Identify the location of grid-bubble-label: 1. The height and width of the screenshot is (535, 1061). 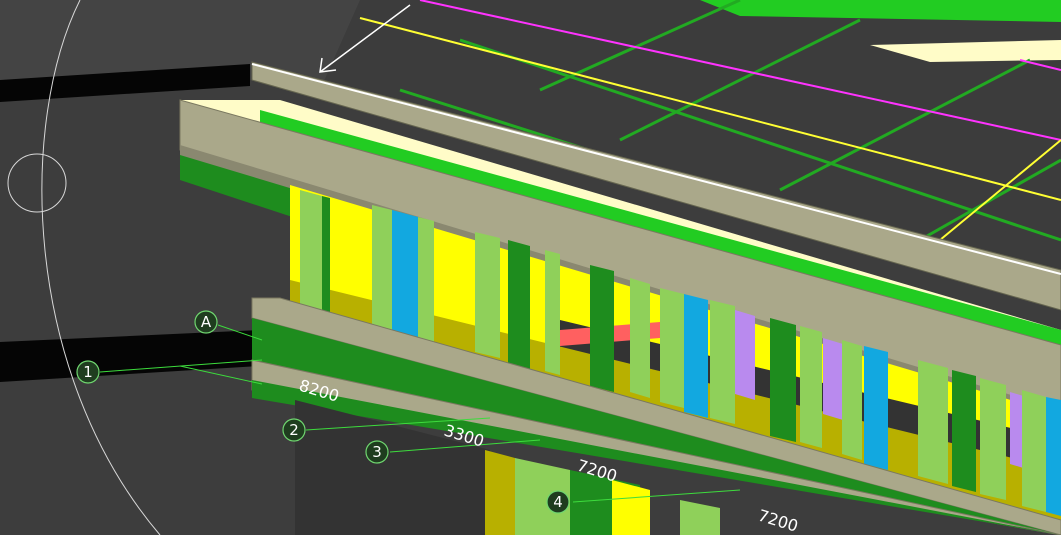
(88, 372).